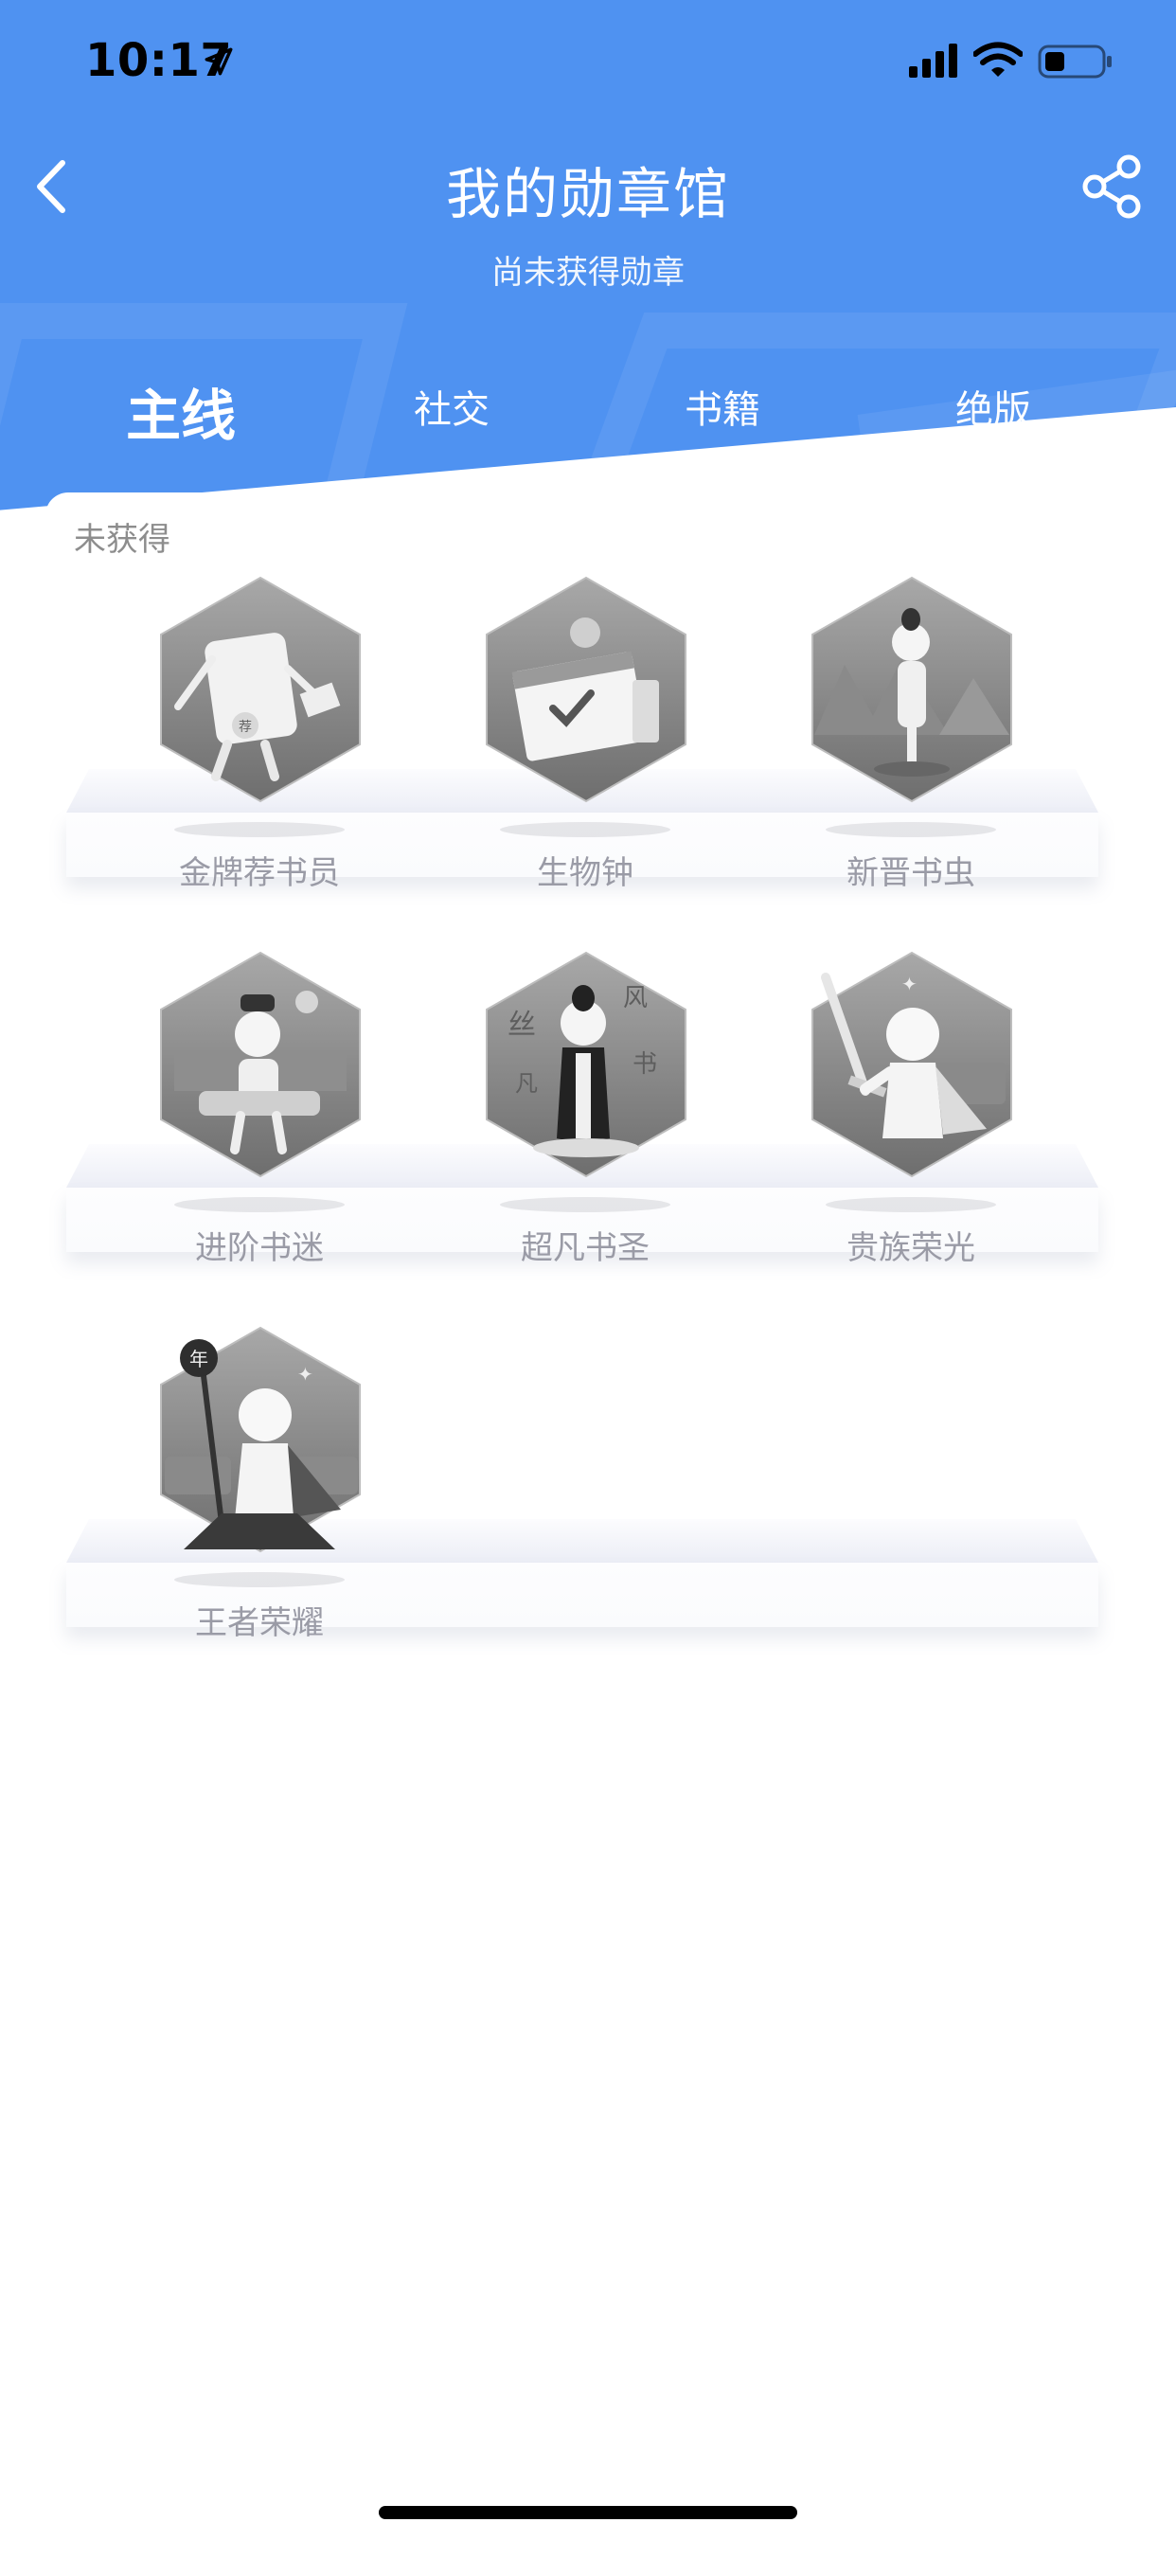  Describe the element at coordinates (588, 61) in the screenshot. I see `status-bar: 10:17` at that location.